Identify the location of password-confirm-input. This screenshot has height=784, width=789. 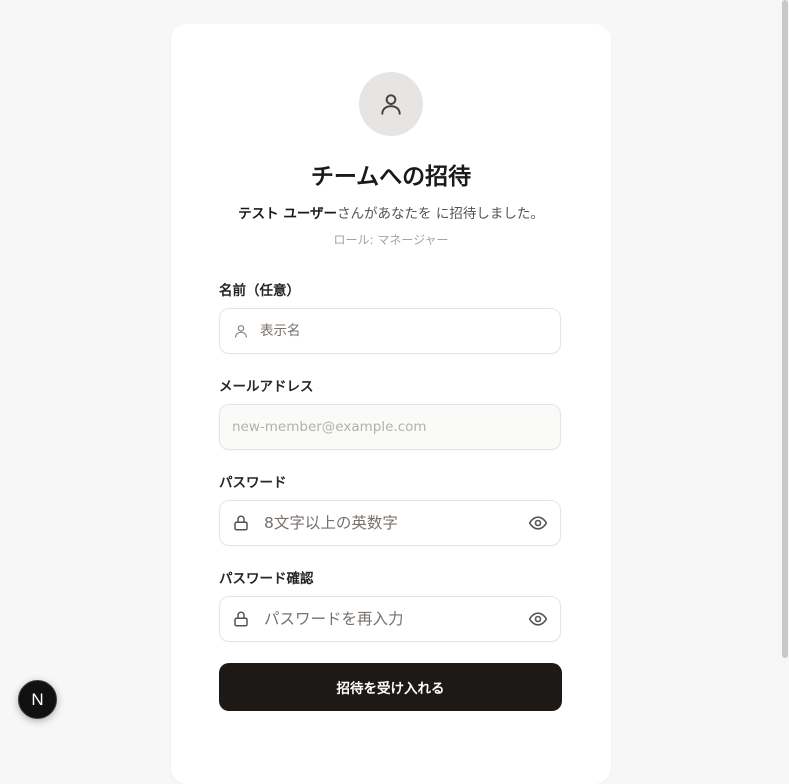
(390, 619).